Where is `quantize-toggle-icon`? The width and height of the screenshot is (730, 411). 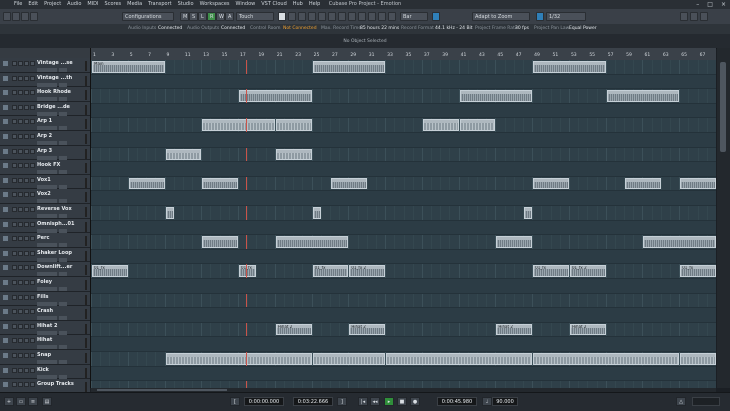 quantize-toggle-icon is located at coordinates (540, 16).